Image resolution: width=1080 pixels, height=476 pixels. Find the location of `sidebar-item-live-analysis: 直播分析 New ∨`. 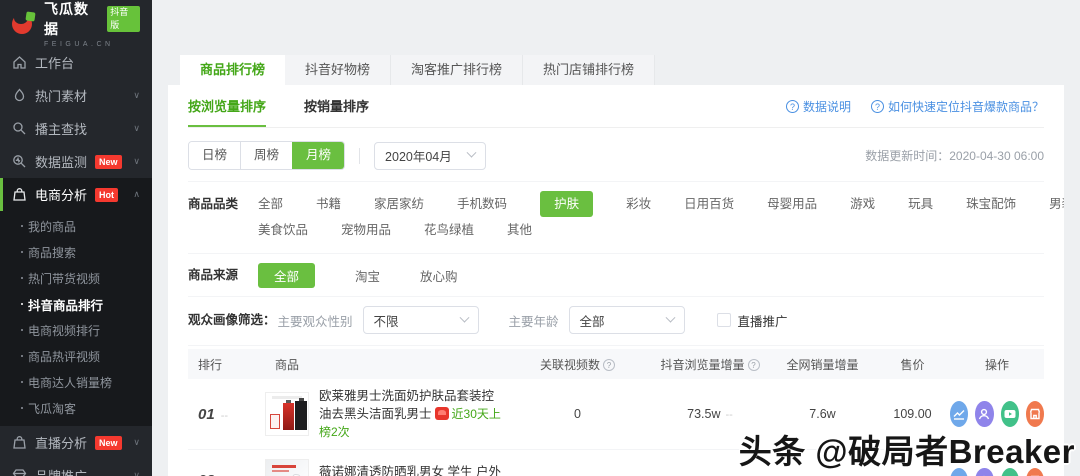

sidebar-item-live-analysis: 直播分析 New ∨ is located at coordinates (76, 442).